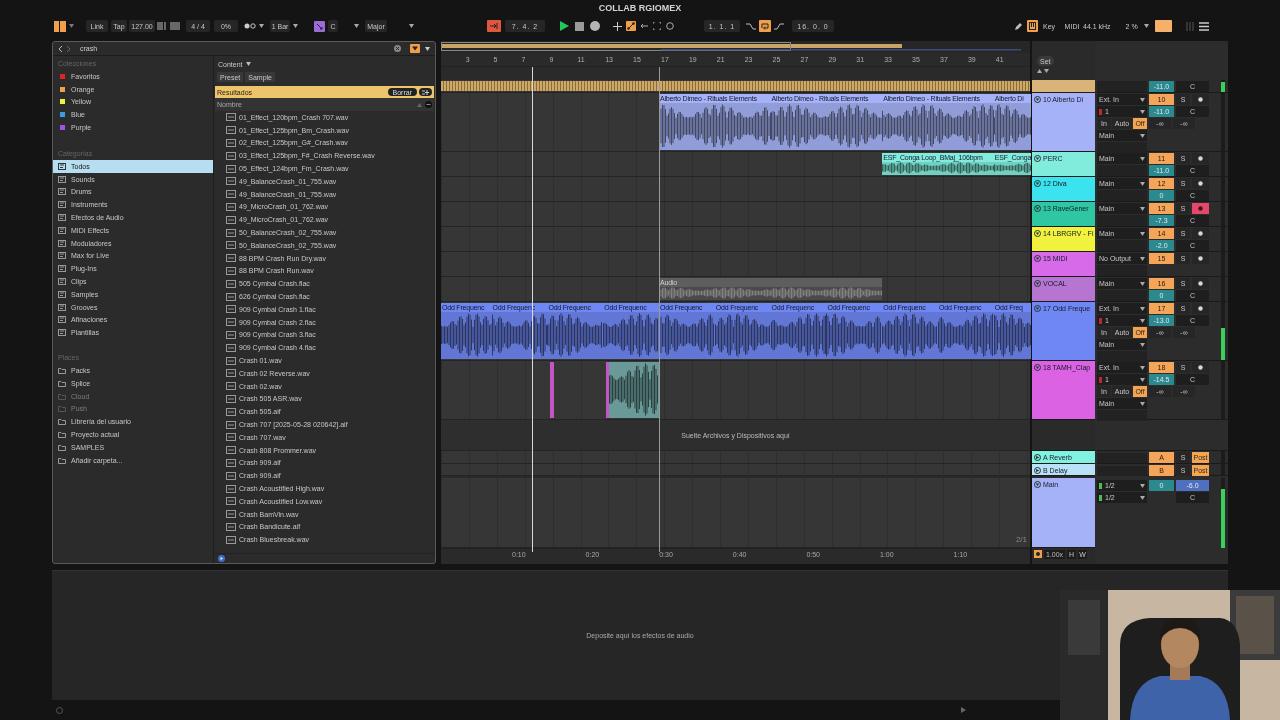  What do you see at coordinates (1046, 71) in the screenshot?
I see `expand-icon` at bounding box center [1046, 71].